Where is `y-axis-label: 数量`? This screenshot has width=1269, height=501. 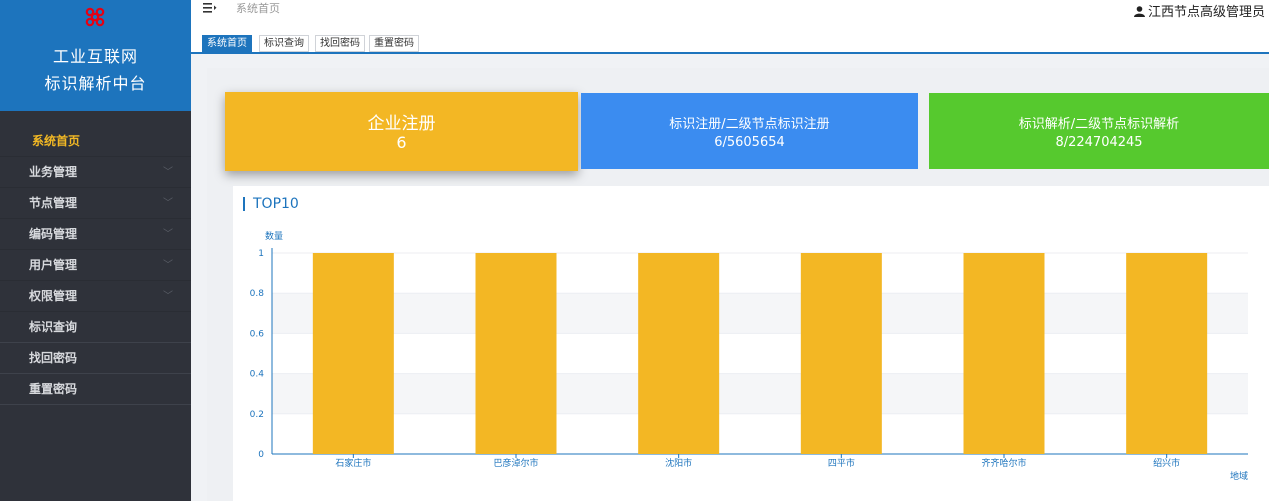 y-axis-label: 数量 is located at coordinates (274, 236).